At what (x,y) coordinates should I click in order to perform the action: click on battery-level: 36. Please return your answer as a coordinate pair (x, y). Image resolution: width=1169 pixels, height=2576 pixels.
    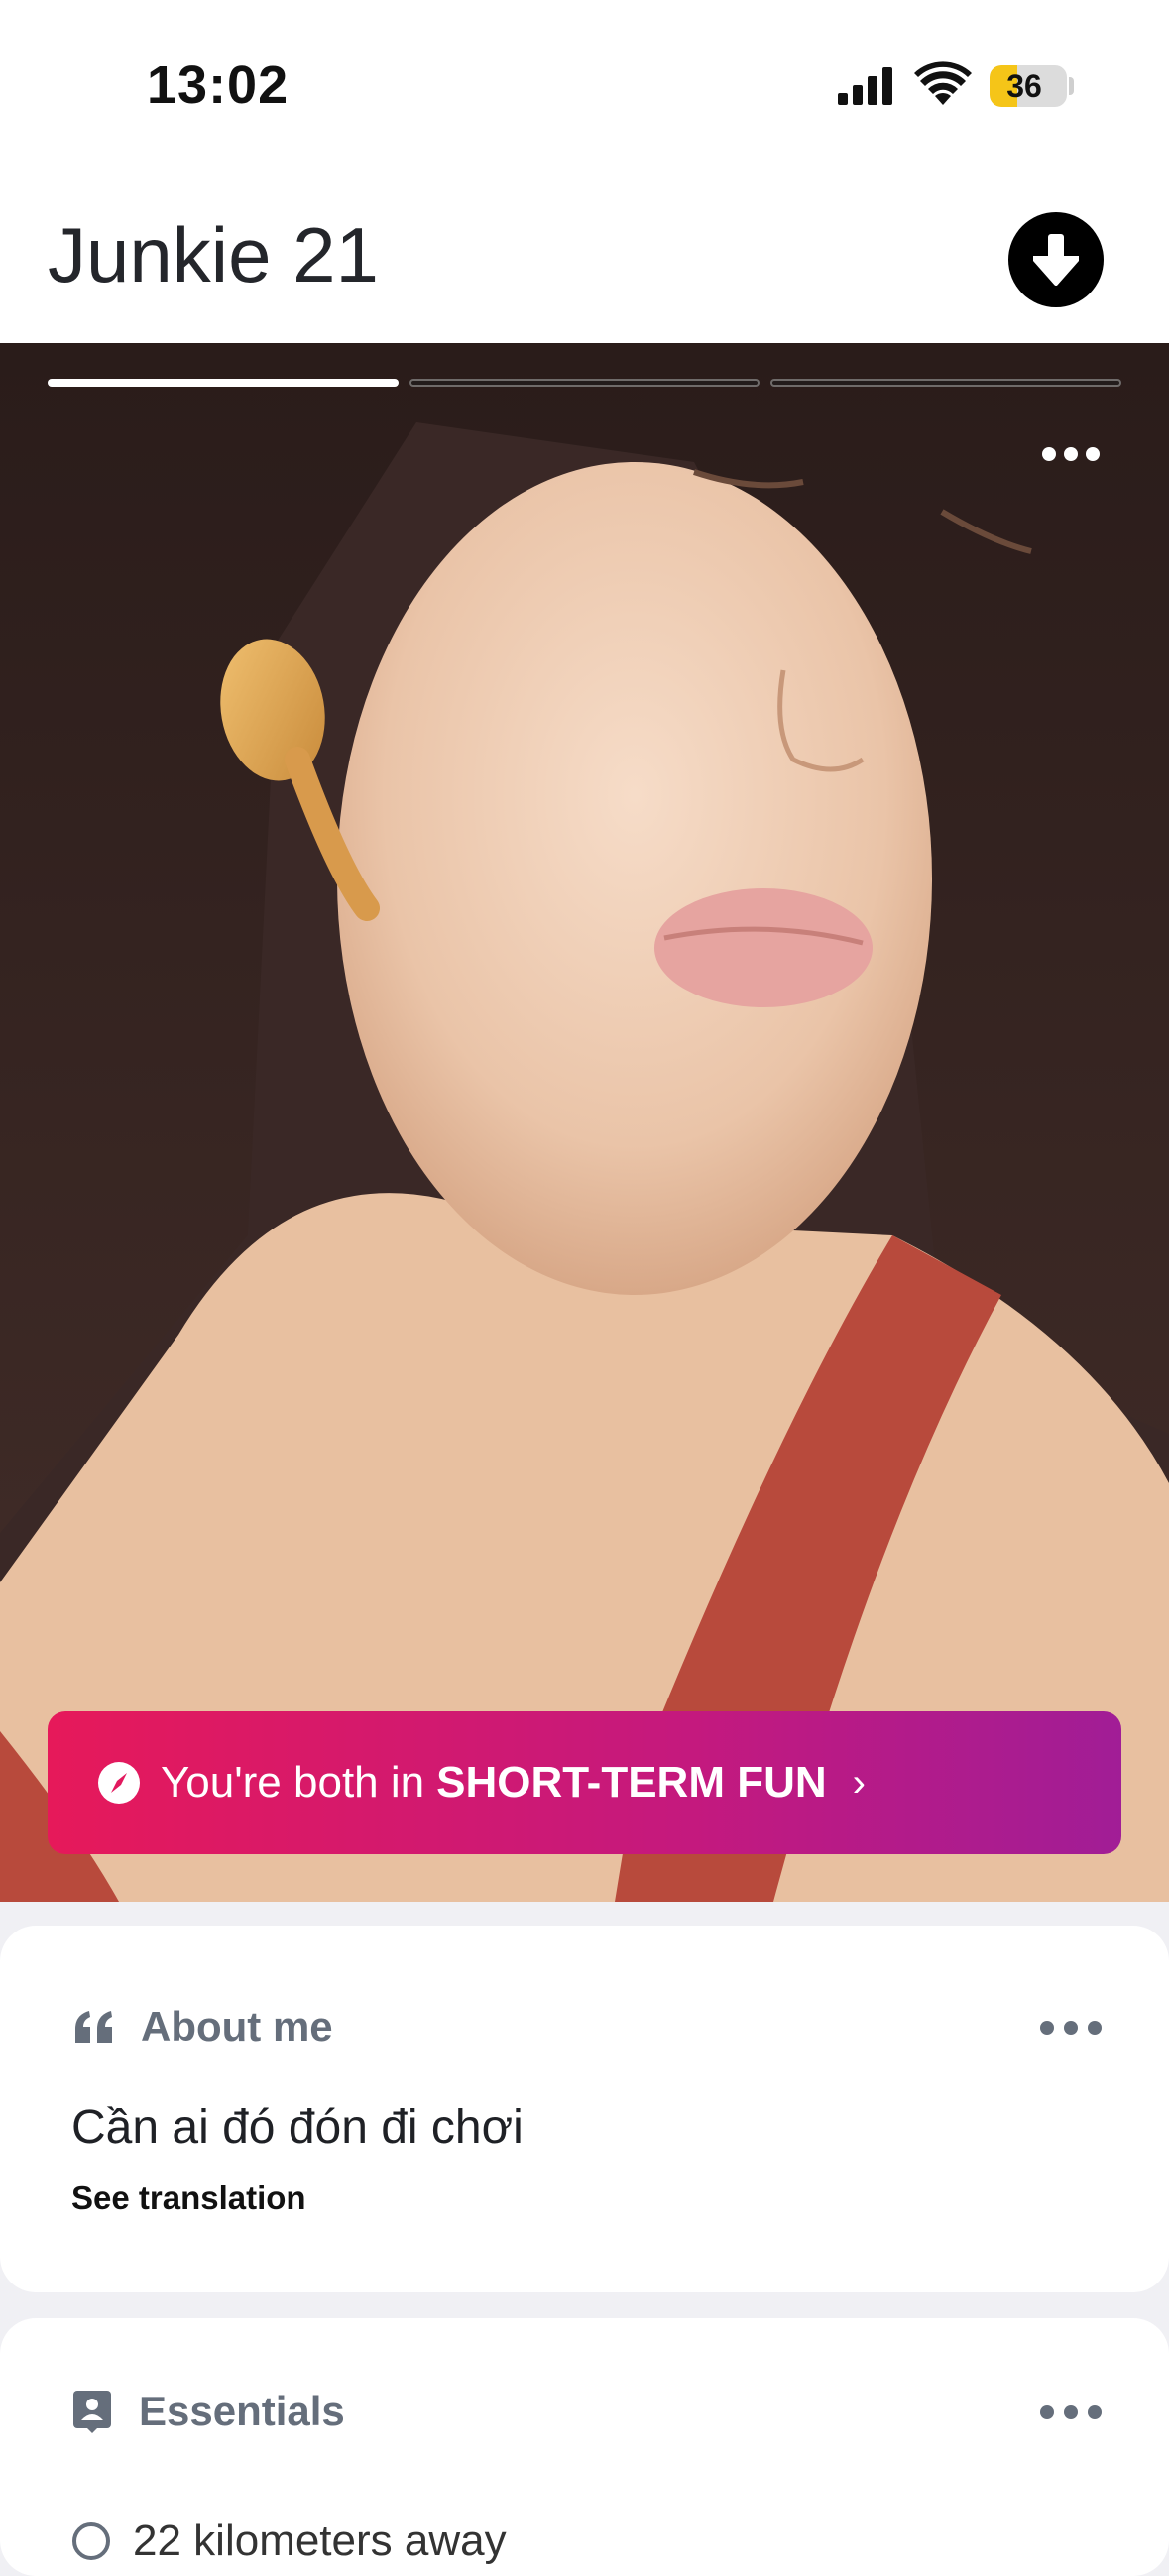
    Looking at the image, I should click on (1024, 86).